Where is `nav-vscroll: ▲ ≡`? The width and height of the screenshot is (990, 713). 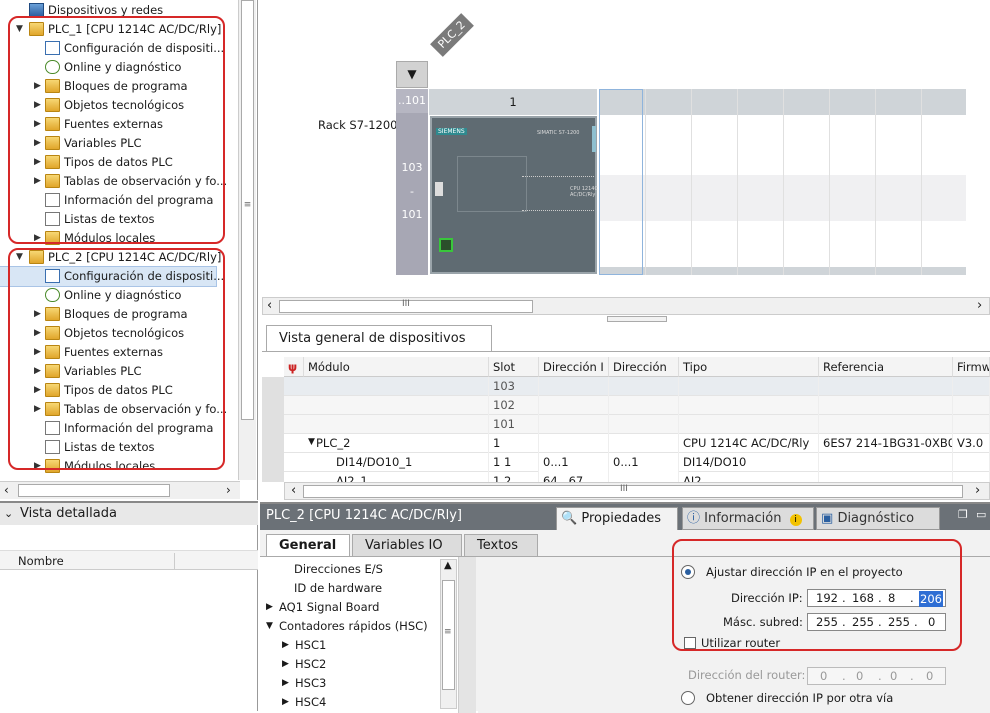
nav-vscroll: ▲ ≡ is located at coordinates (448, 634).